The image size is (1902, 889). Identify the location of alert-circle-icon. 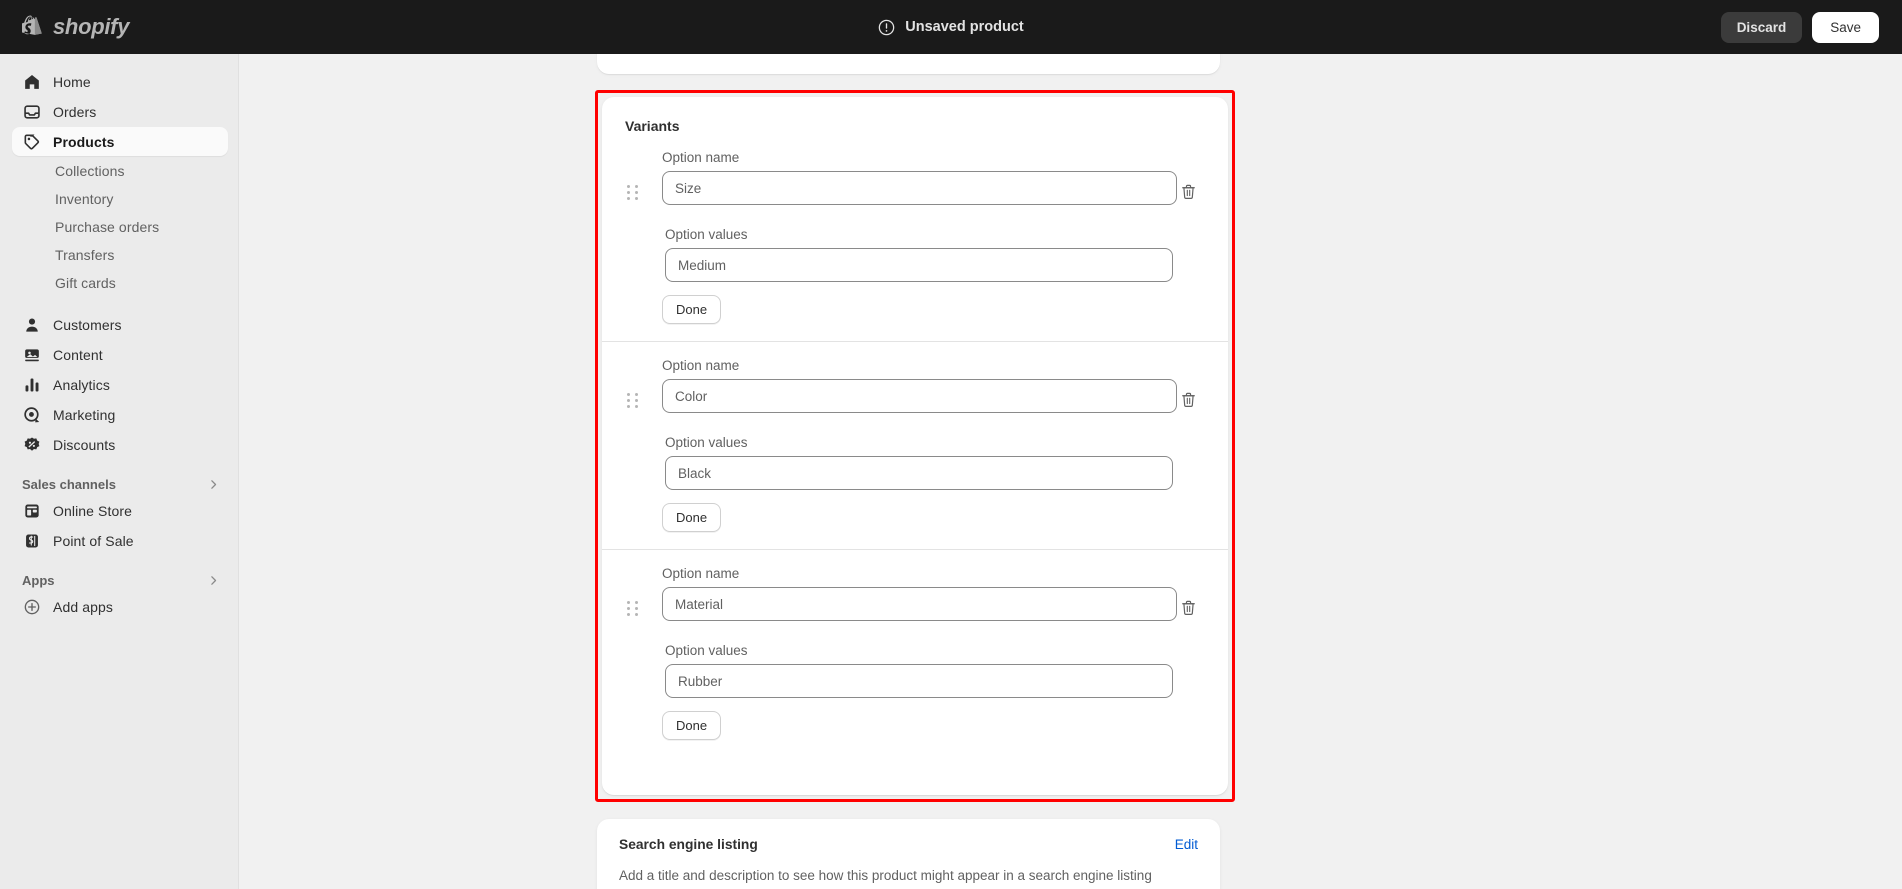
(887, 27).